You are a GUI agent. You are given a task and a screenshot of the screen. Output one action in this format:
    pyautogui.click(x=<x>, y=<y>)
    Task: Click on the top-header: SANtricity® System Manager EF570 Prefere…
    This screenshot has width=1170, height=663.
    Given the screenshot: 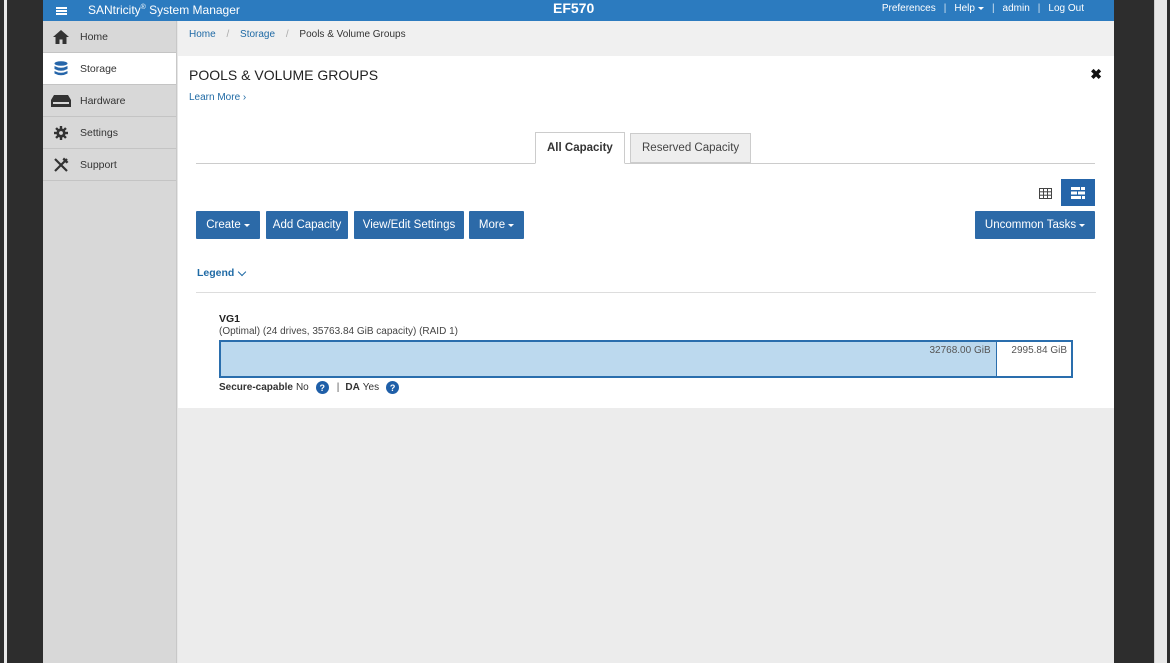 What is the action you would take?
    pyautogui.click(x=578, y=10)
    